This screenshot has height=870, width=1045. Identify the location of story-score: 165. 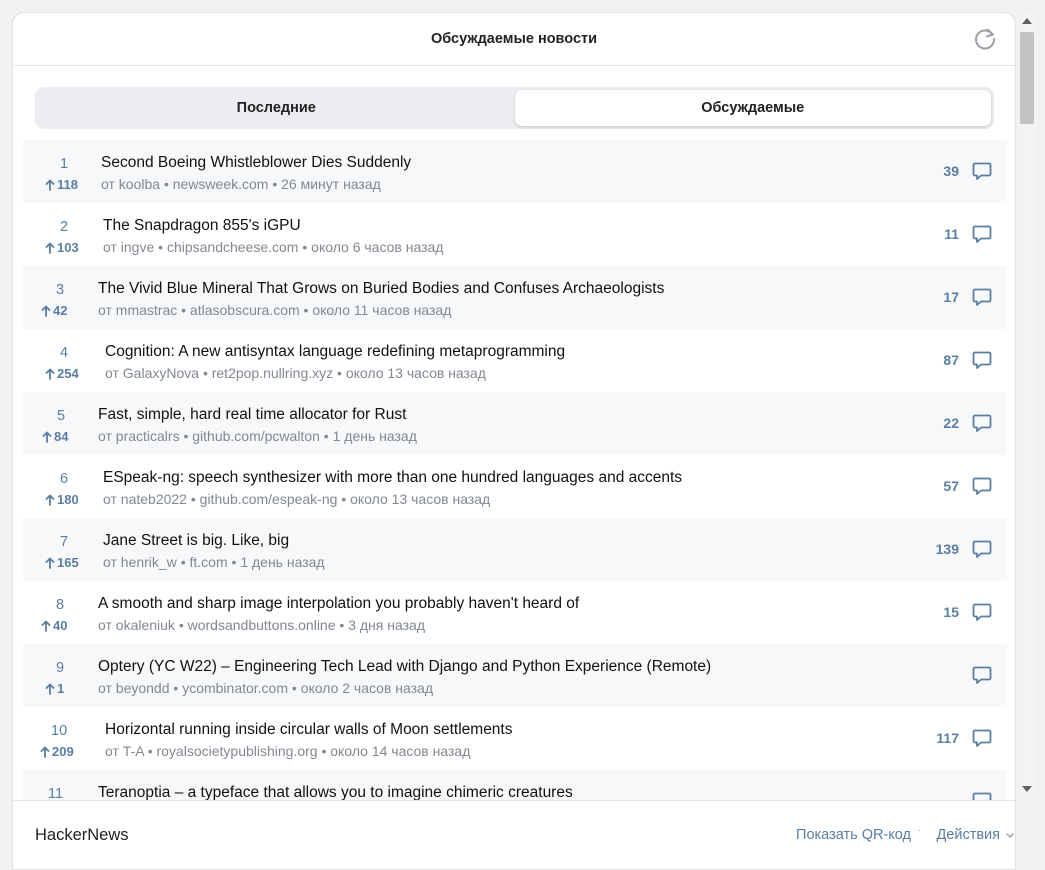
(62, 562).